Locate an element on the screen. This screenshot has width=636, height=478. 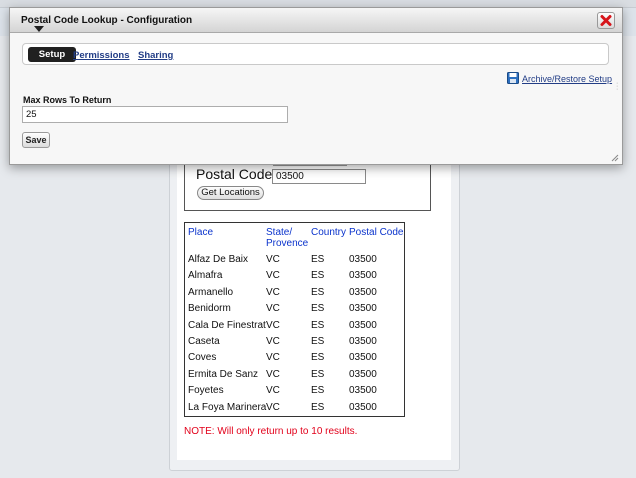
header-postal-code: Postal Code is located at coordinates (376, 232).